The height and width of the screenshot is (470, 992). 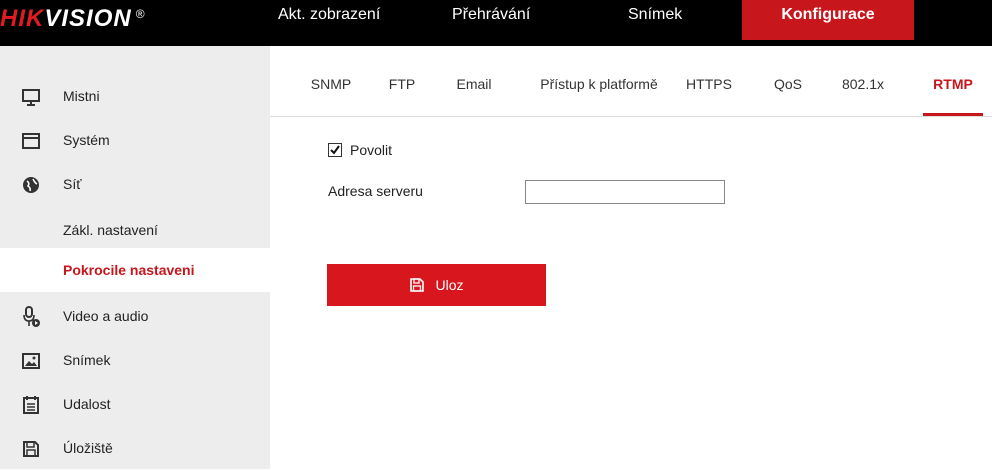 I want to click on server-address-input, so click(x=625, y=192).